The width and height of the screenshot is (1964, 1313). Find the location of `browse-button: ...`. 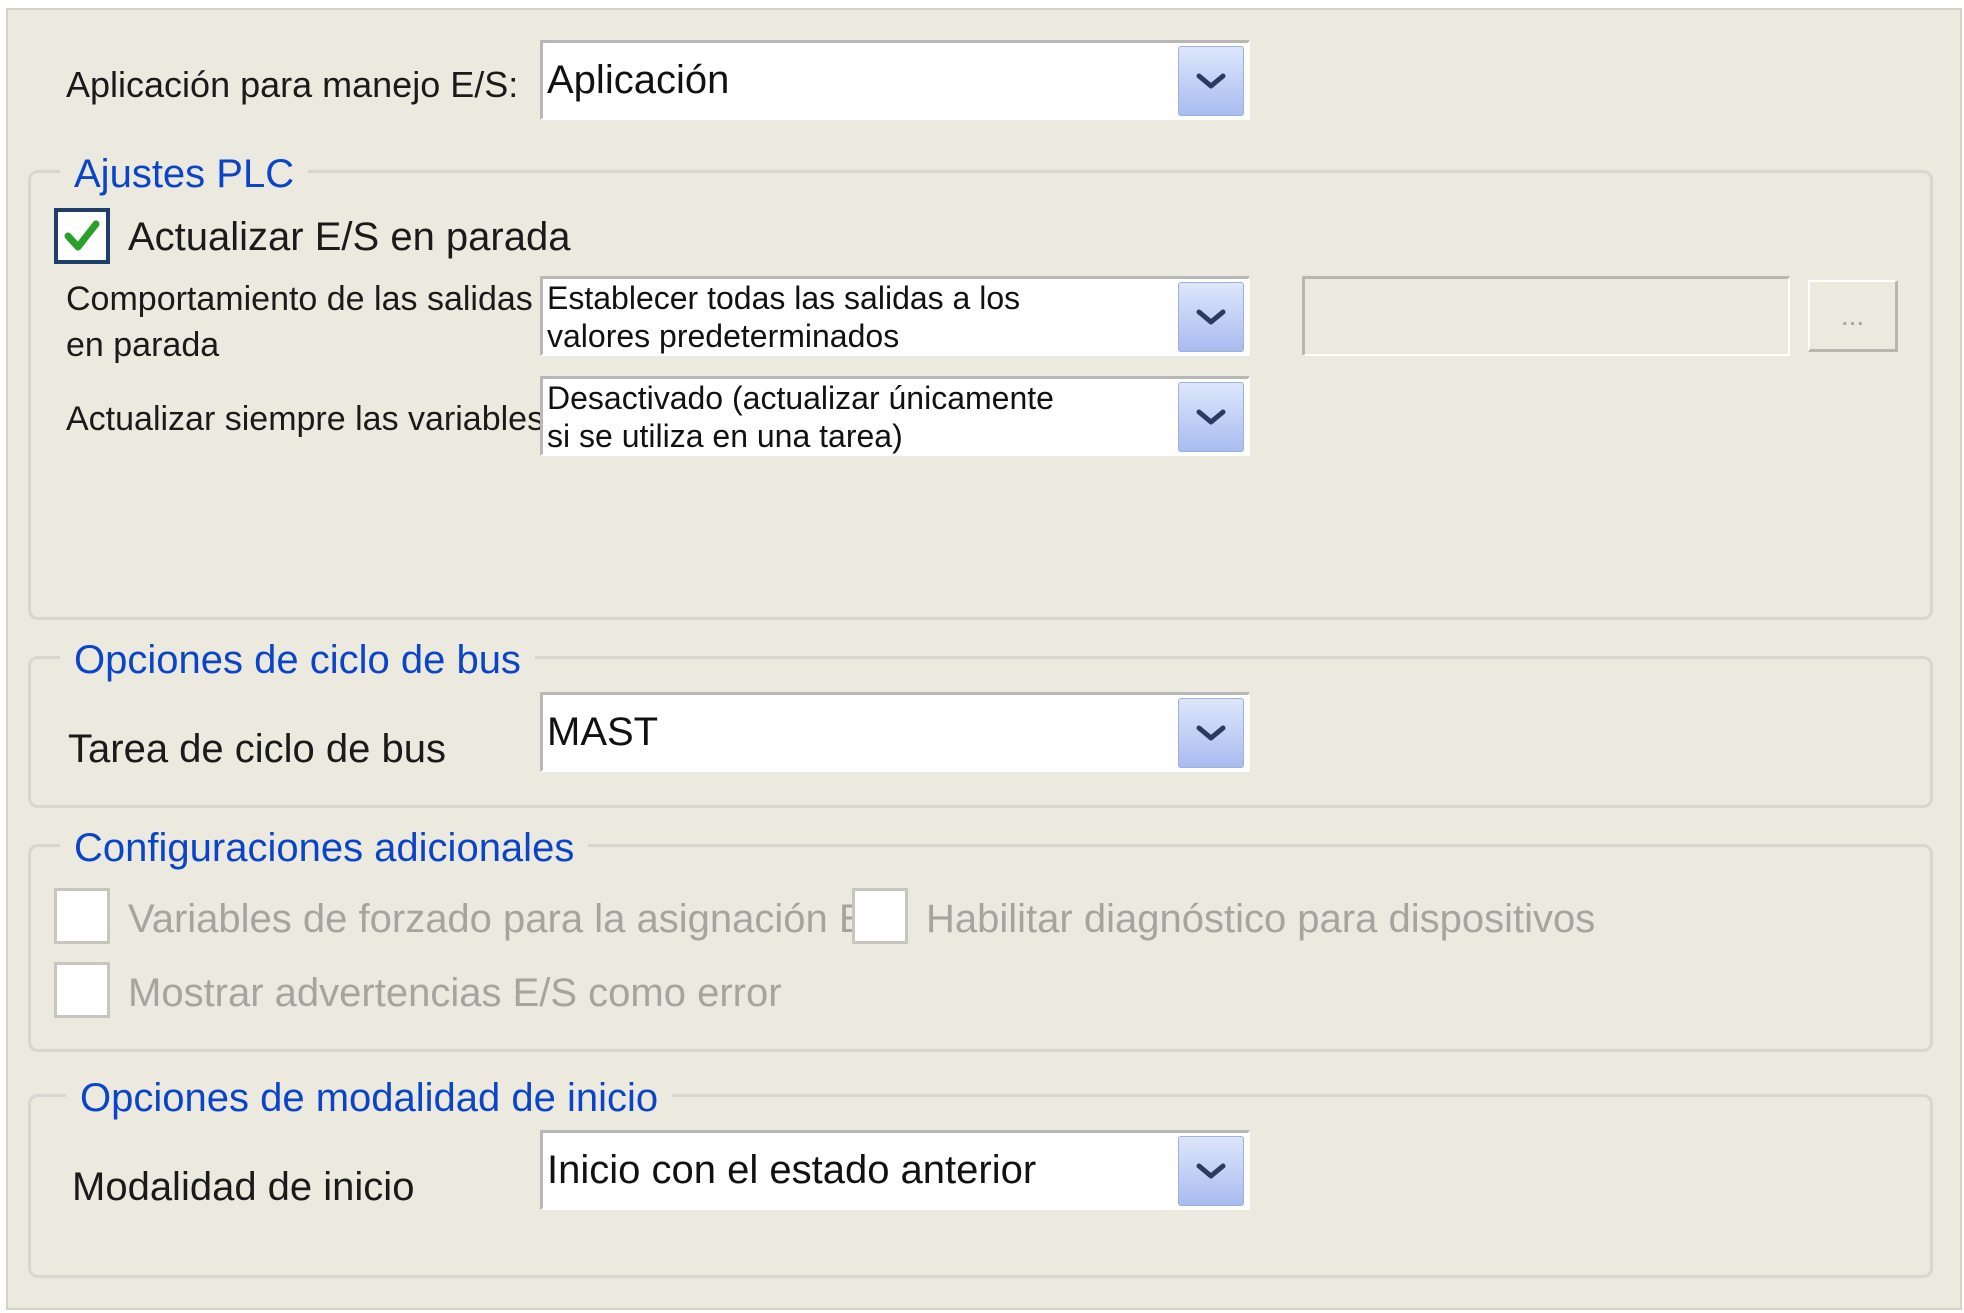

browse-button: ... is located at coordinates (1853, 316).